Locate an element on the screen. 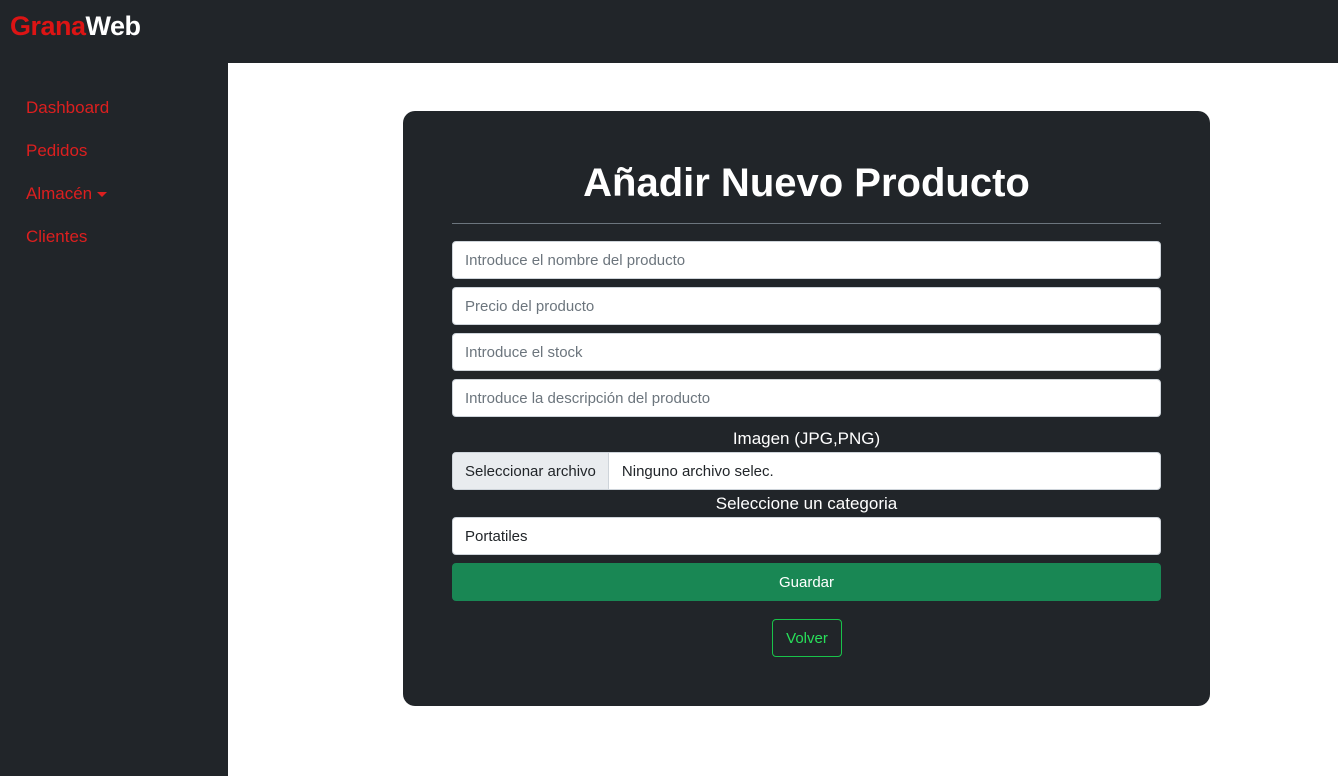 Image resolution: width=1338 pixels, height=776 pixels. sidebar-item-almacen: Almacén is located at coordinates (67, 194).